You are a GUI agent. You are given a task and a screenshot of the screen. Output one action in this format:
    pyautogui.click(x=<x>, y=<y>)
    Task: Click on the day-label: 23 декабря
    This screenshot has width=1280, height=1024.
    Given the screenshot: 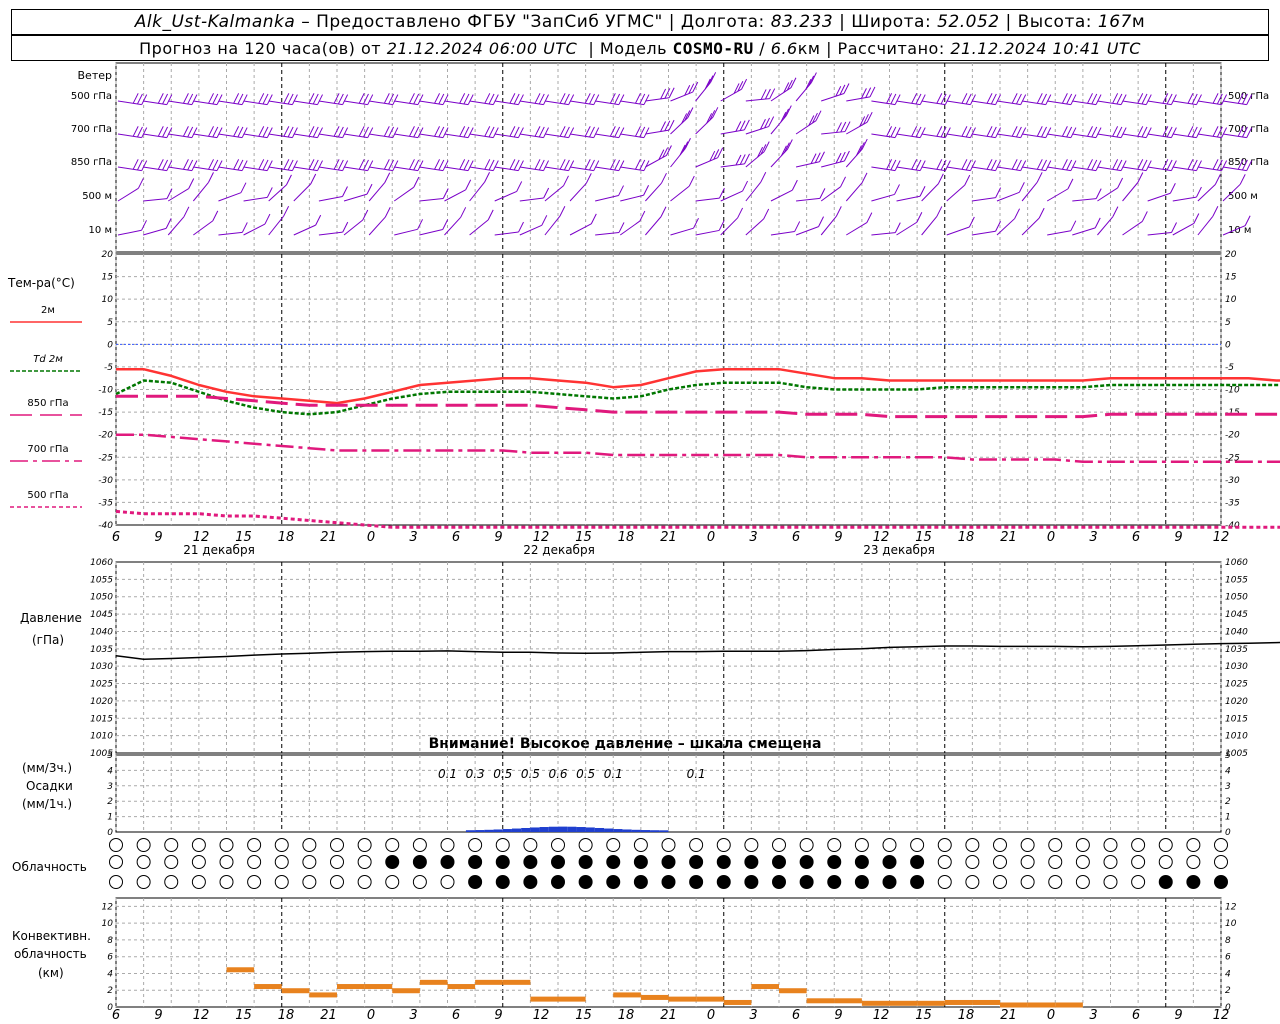 What is the action you would take?
    pyautogui.click(x=899, y=550)
    